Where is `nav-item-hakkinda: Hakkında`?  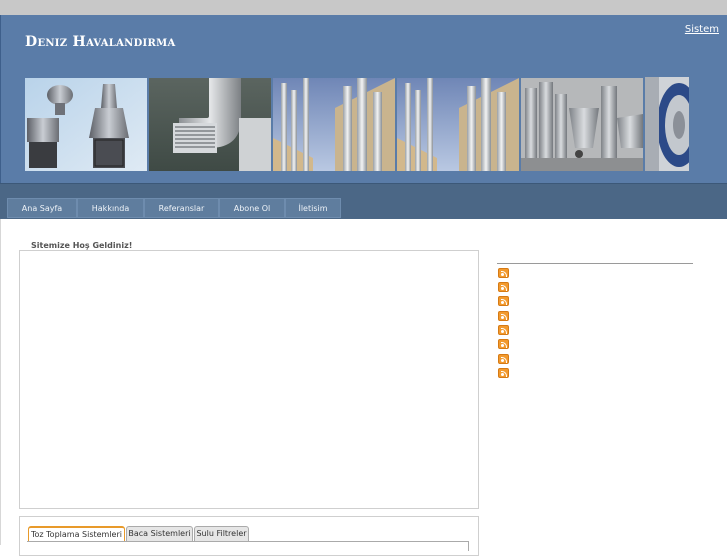 nav-item-hakkinda: Hakkında is located at coordinates (110, 208).